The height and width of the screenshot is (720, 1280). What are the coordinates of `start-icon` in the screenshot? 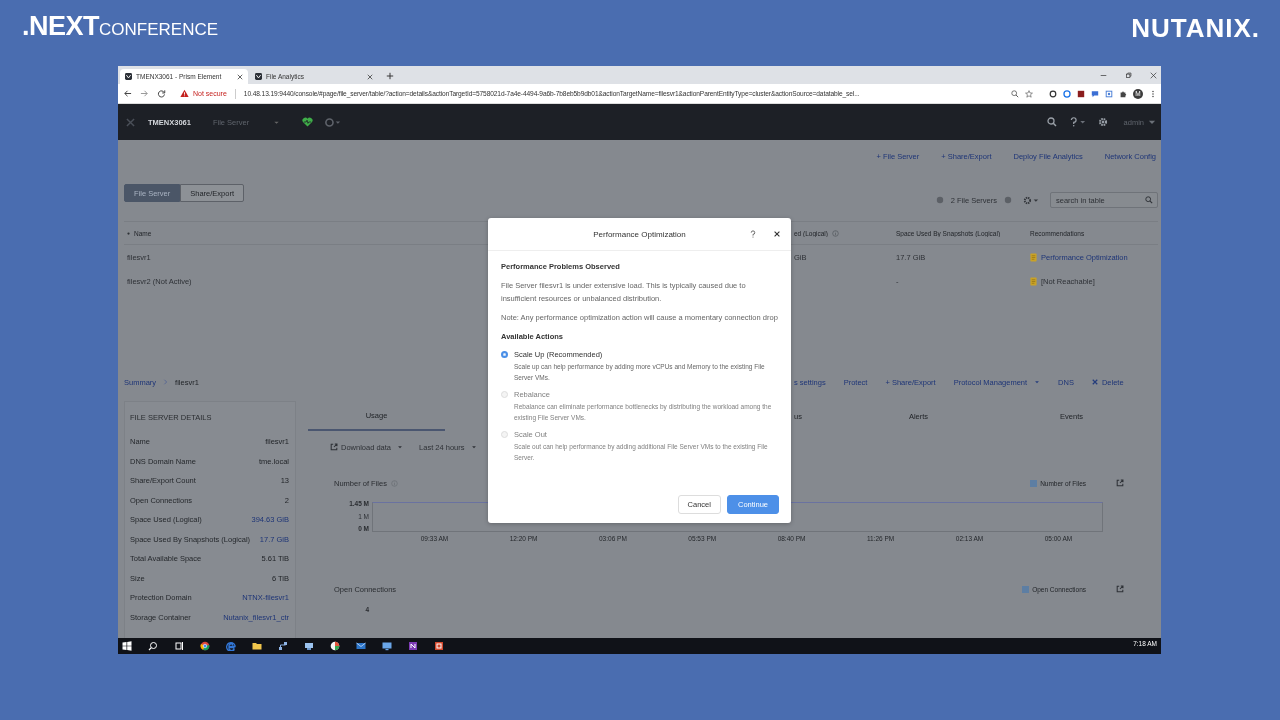 It's located at (127, 646).